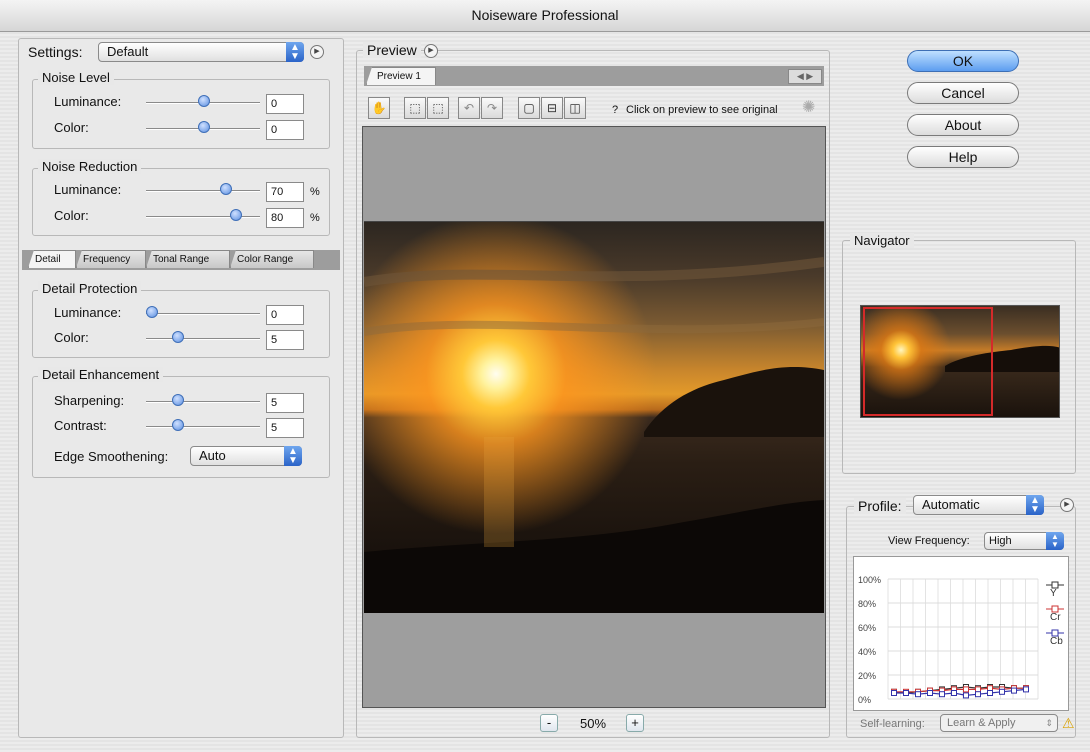  Describe the element at coordinates (635, 723) in the screenshot. I see `zoom-in-button: +` at that location.